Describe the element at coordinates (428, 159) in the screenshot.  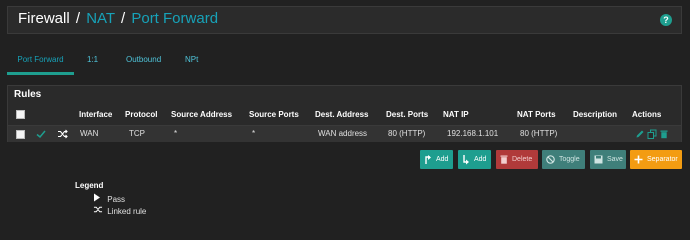
I see `arrow-up-icon` at that location.